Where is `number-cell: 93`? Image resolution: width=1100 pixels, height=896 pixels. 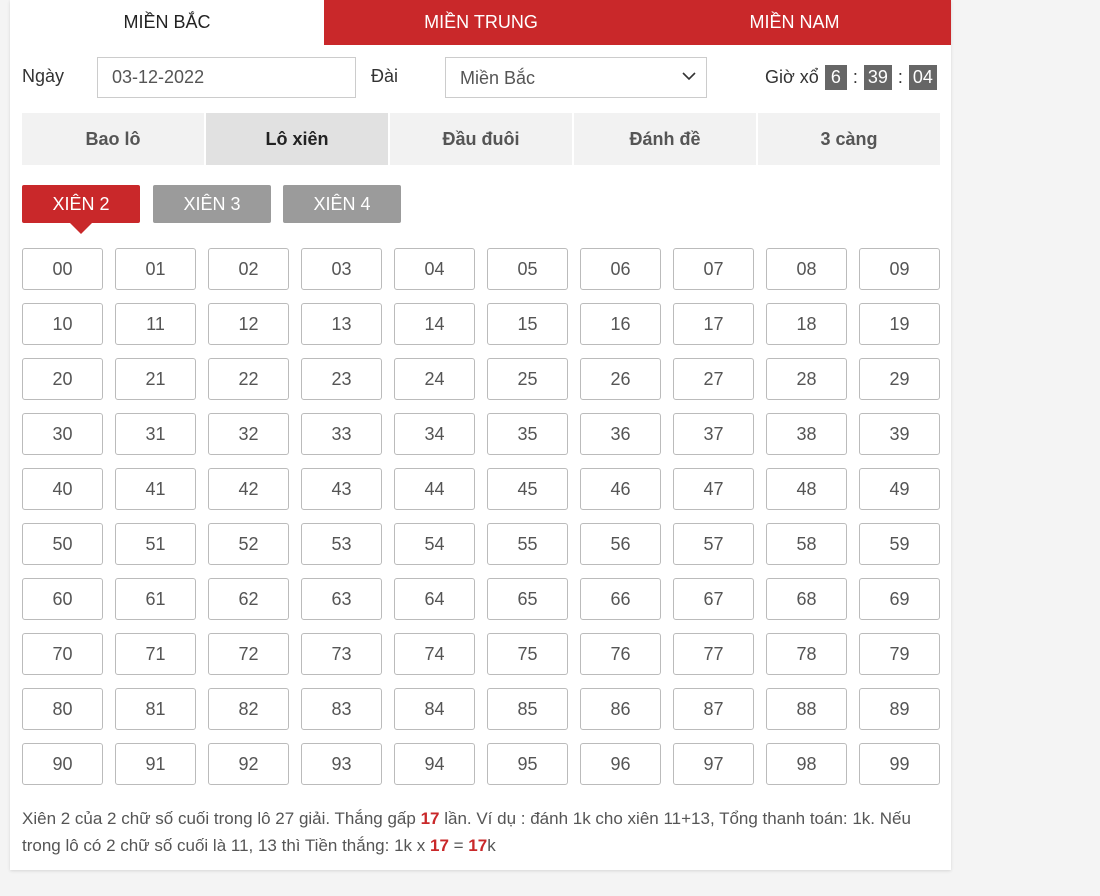
number-cell: 93 is located at coordinates (341, 764).